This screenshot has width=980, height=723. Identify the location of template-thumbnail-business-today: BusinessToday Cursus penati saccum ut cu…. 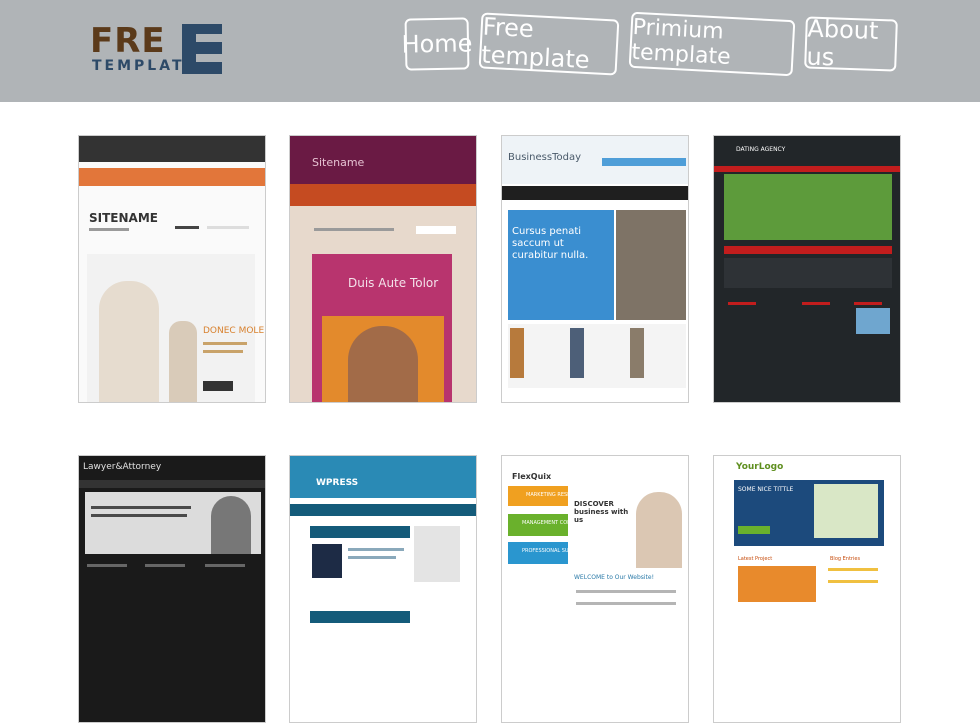
(595, 269).